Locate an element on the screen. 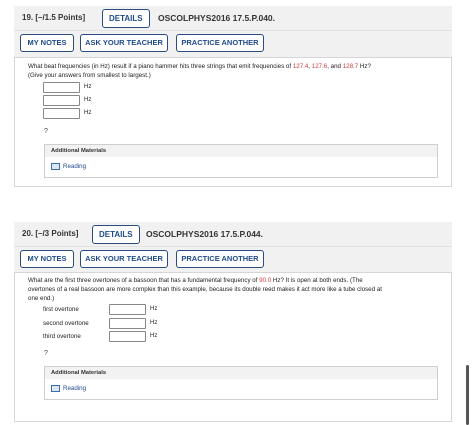  question-text-part: Hz? It is open at both ends. (The is located at coordinates (317, 280).